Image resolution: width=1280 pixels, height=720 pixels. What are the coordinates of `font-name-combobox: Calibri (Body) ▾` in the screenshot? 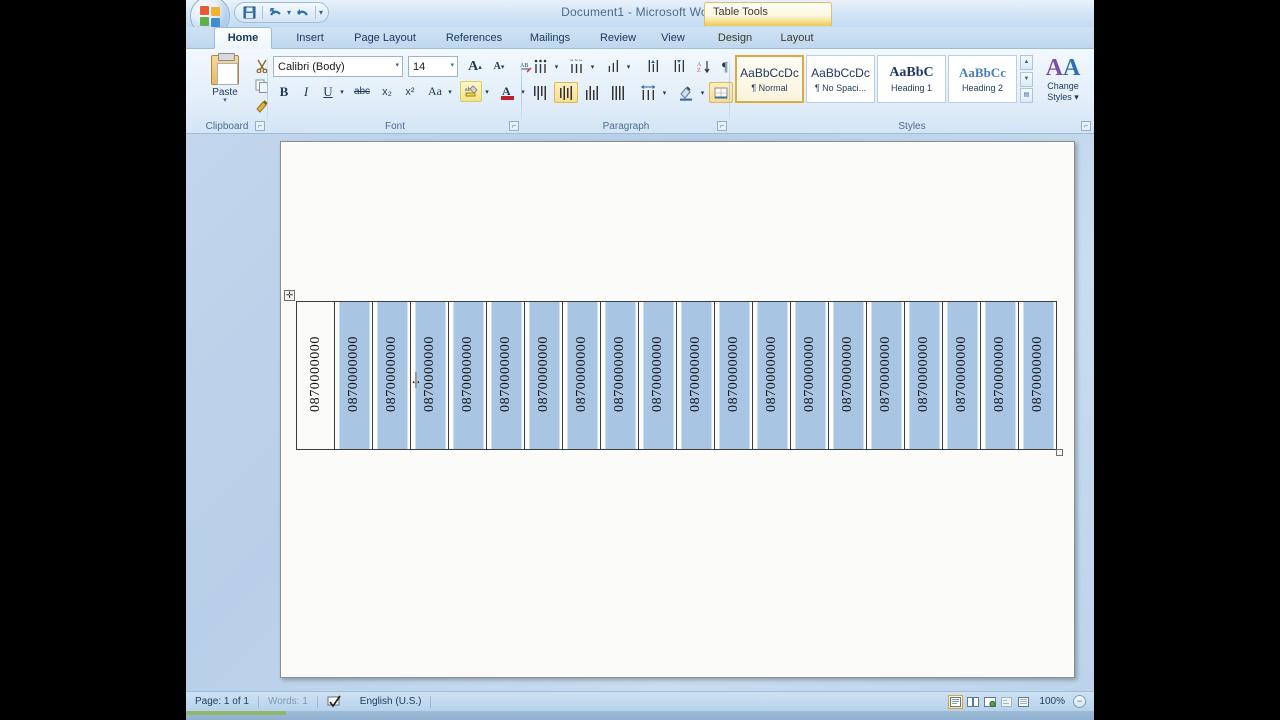 It's located at (338, 66).